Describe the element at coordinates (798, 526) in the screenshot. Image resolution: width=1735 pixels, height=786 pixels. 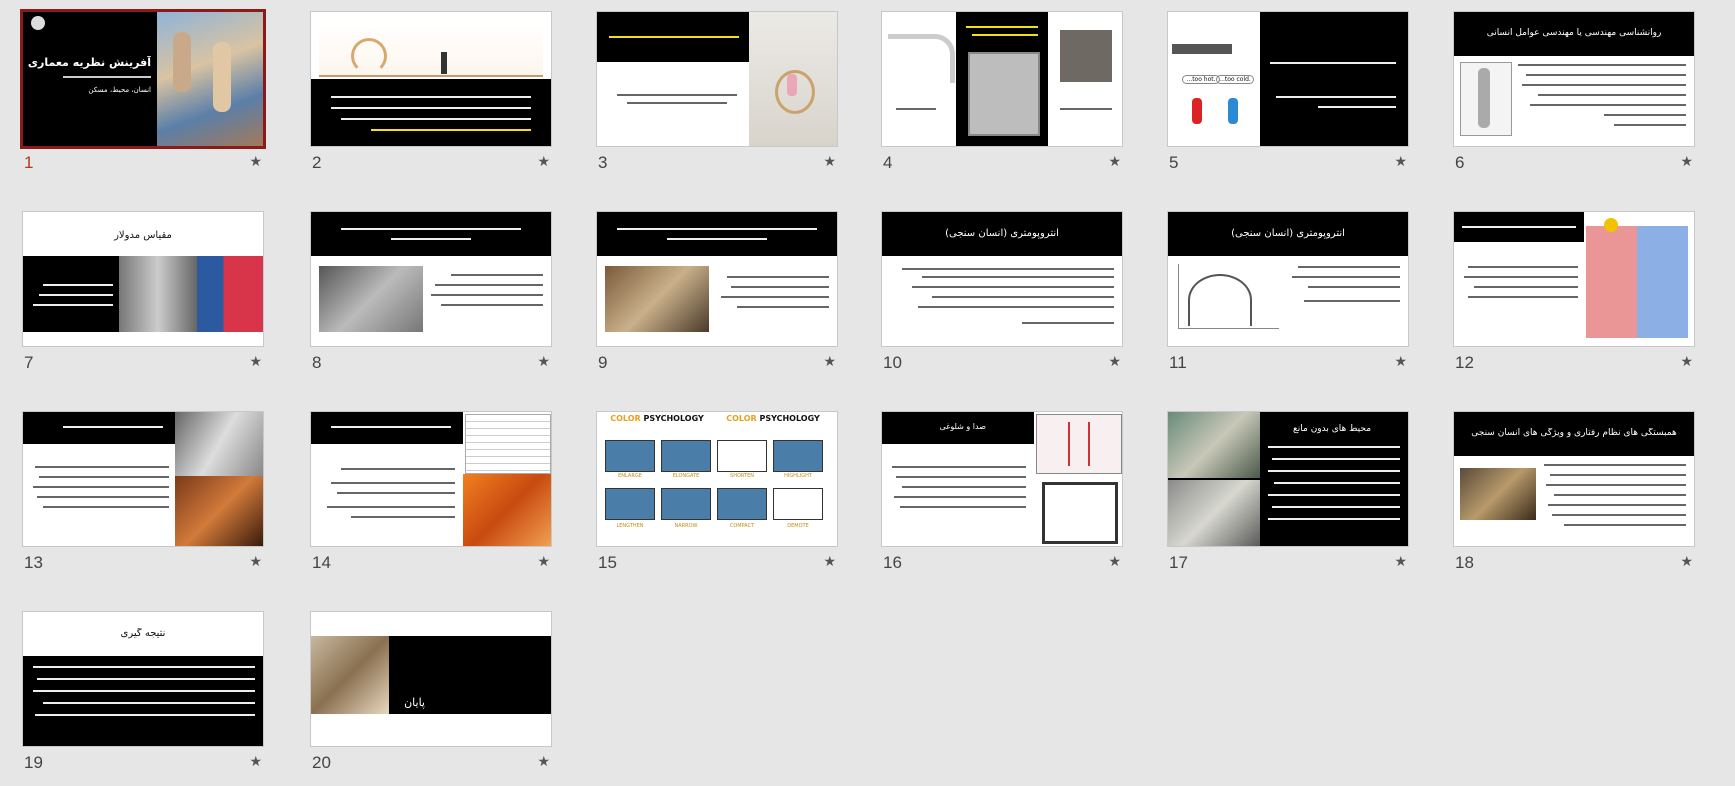
I see `label-demote: DEMOTE` at that location.